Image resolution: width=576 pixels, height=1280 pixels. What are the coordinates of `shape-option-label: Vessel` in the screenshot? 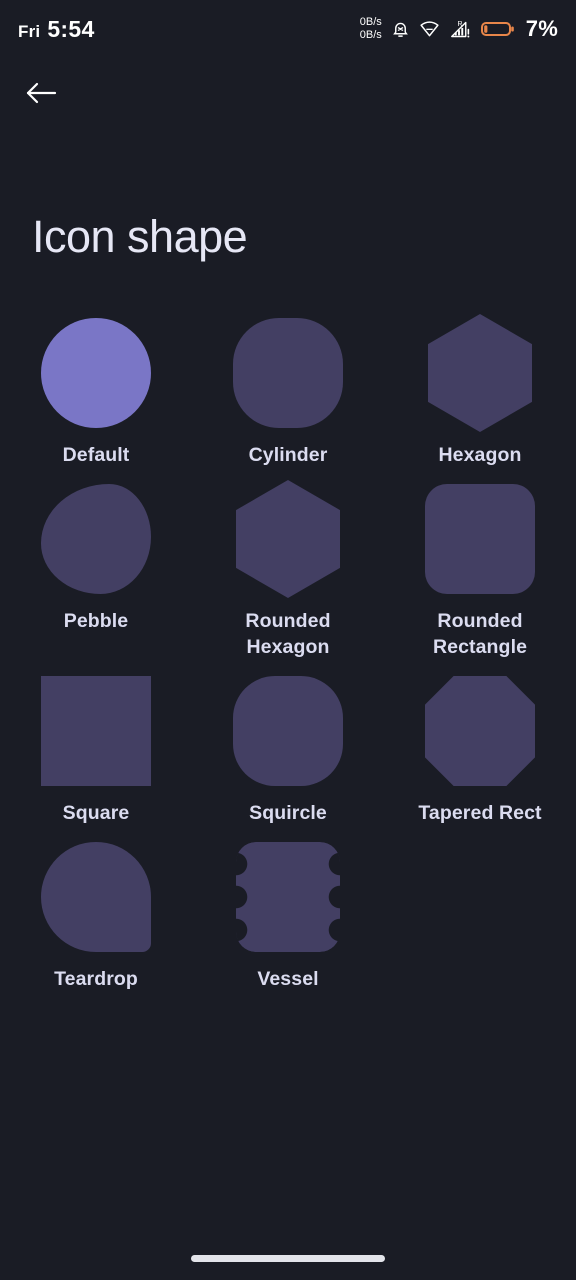 It's located at (288, 979).